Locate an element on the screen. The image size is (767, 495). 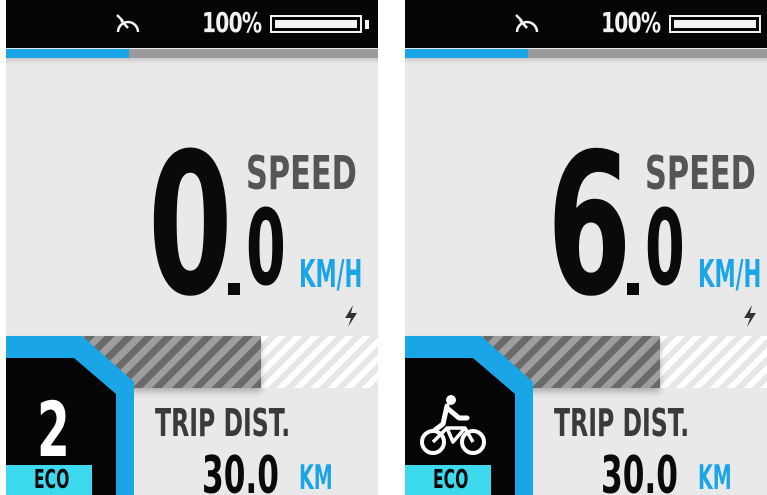
walk-assist-icon is located at coordinates (453, 425).